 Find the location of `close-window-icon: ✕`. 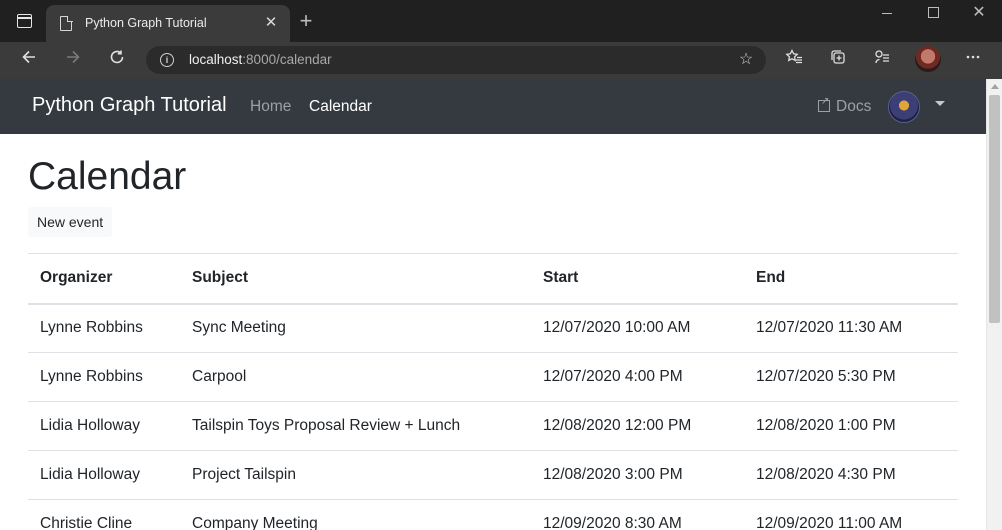

close-window-icon: ✕ is located at coordinates (979, 14).